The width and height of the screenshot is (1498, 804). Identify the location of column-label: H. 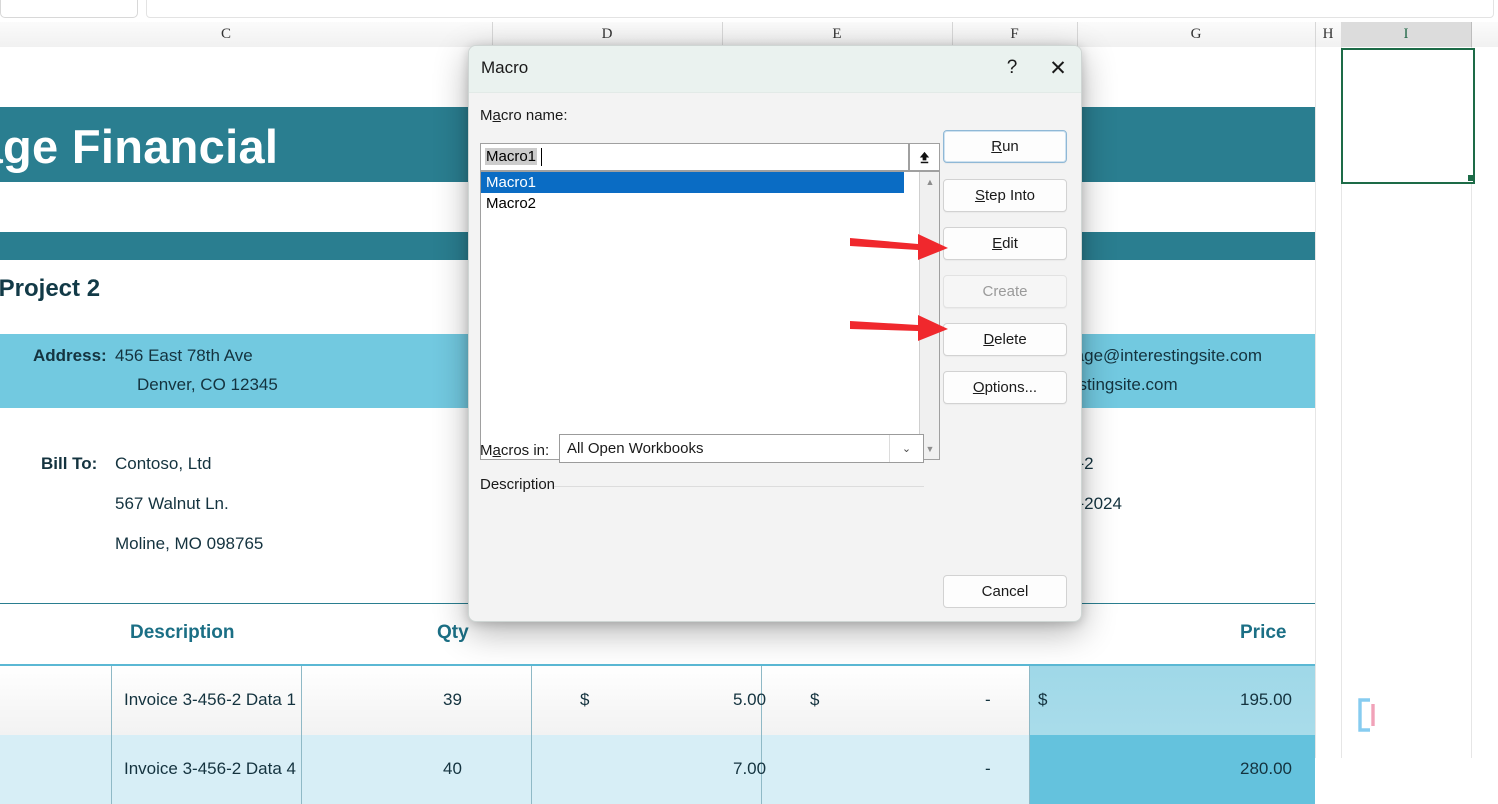
(1328, 34).